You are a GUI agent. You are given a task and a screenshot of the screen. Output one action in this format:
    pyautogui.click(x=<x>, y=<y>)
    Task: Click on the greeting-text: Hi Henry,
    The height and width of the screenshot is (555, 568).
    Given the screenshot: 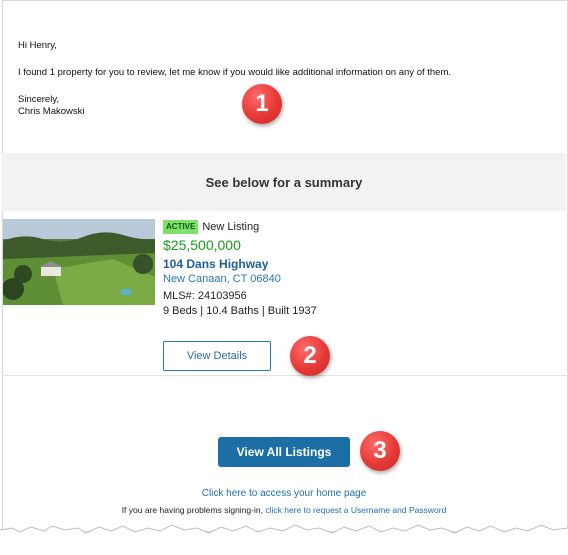 What is the action you would take?
    pyautogui.click(x=37, y=45)
    